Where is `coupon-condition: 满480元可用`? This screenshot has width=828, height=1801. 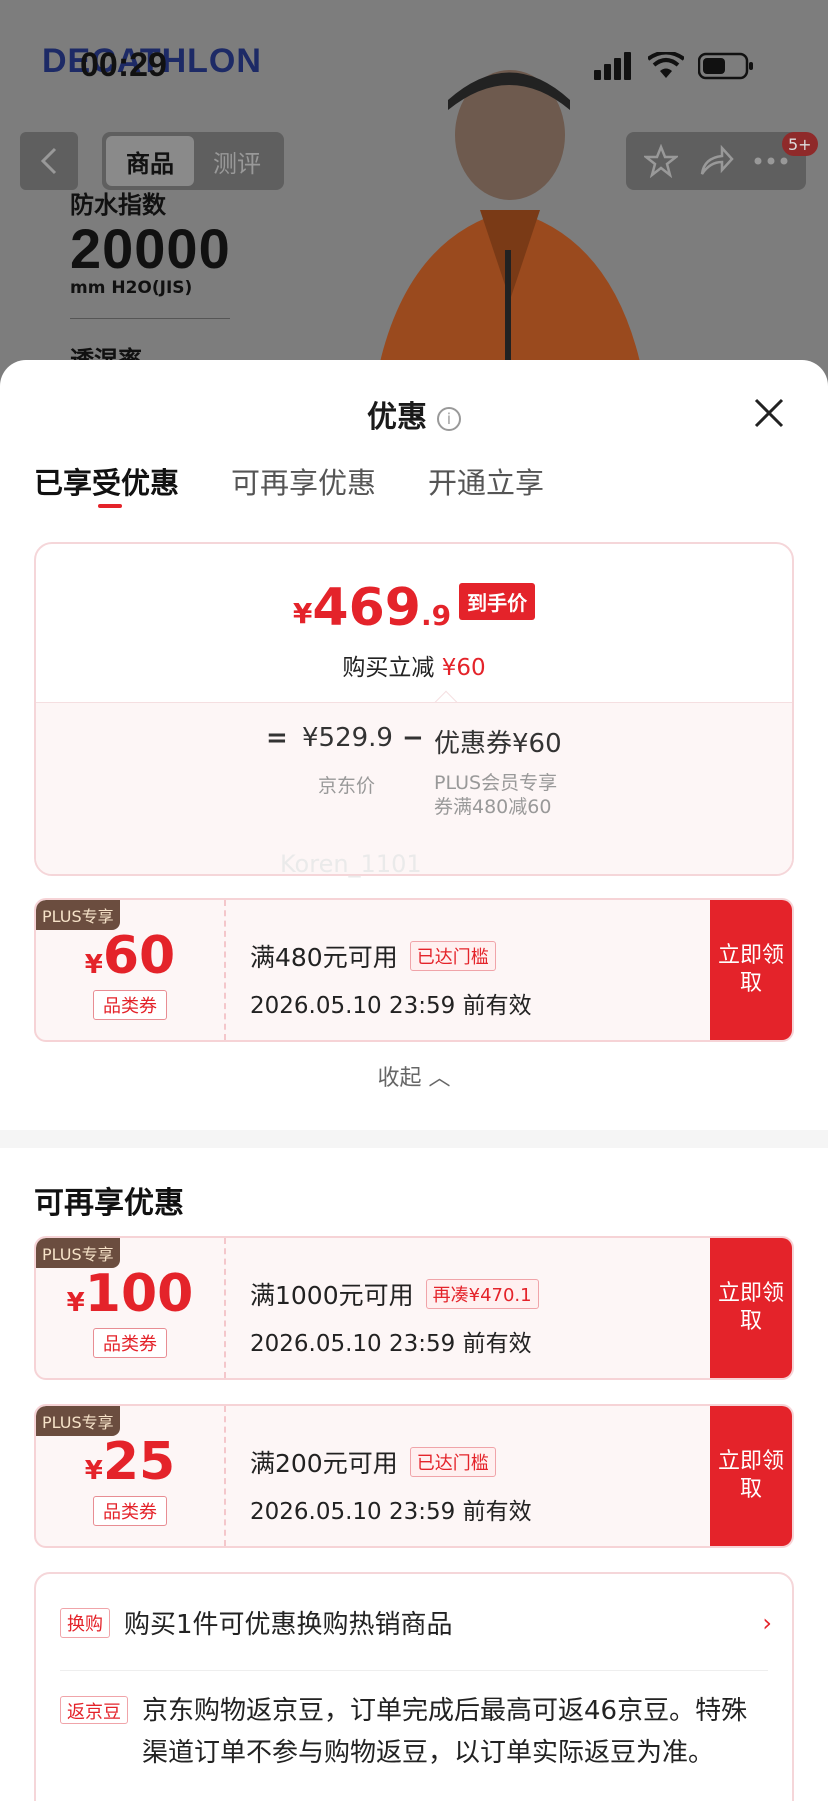
coupon-condition: 满480元可用 is located at coordinates (324, 957).